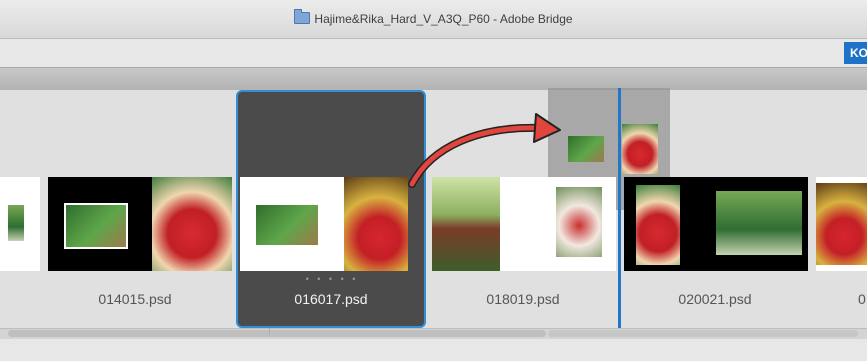  I want to click on scrollbar-track-segment, so click(703, 333).